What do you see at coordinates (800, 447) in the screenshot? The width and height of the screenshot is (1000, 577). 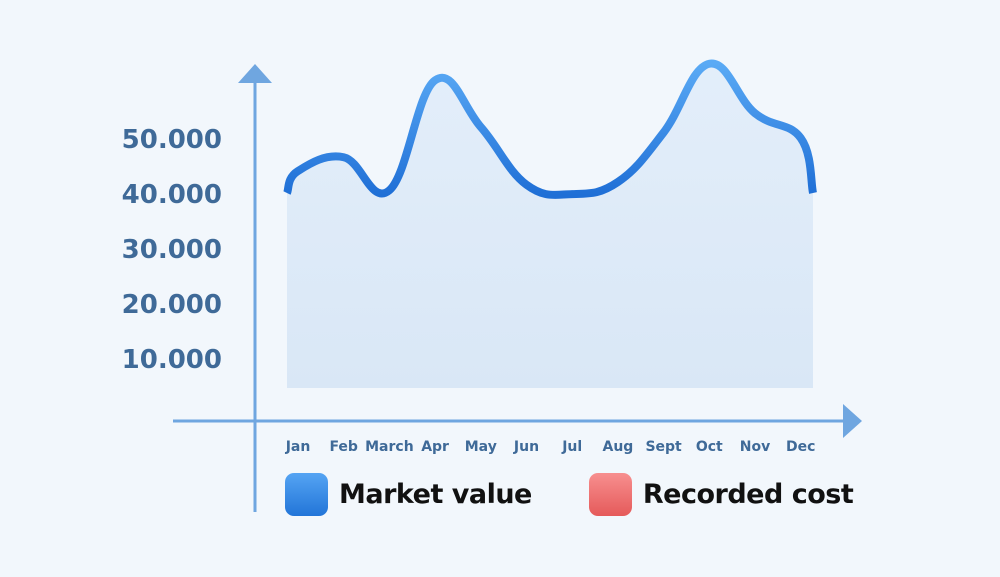 I see `x-tick-label: Dec` at bounding box center [800, 447].